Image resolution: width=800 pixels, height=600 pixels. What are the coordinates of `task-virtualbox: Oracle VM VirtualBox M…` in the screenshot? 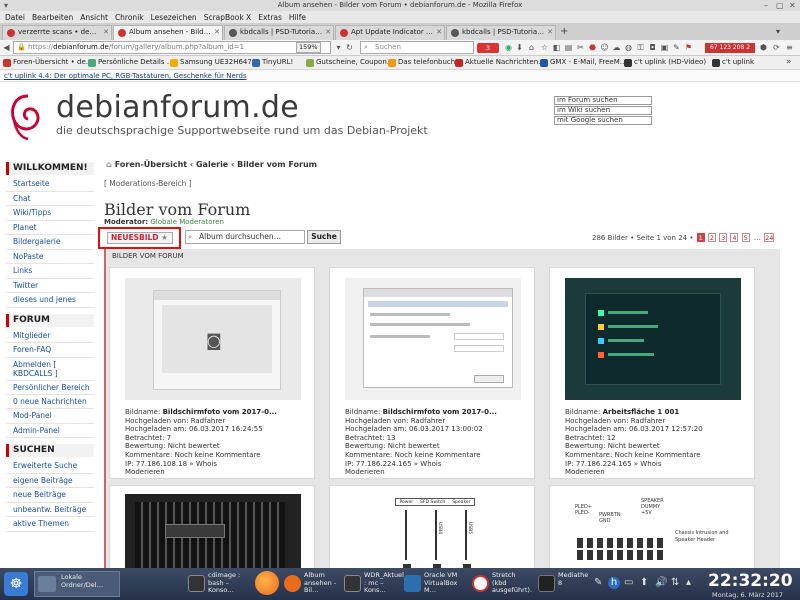 It's located at (433, 584).